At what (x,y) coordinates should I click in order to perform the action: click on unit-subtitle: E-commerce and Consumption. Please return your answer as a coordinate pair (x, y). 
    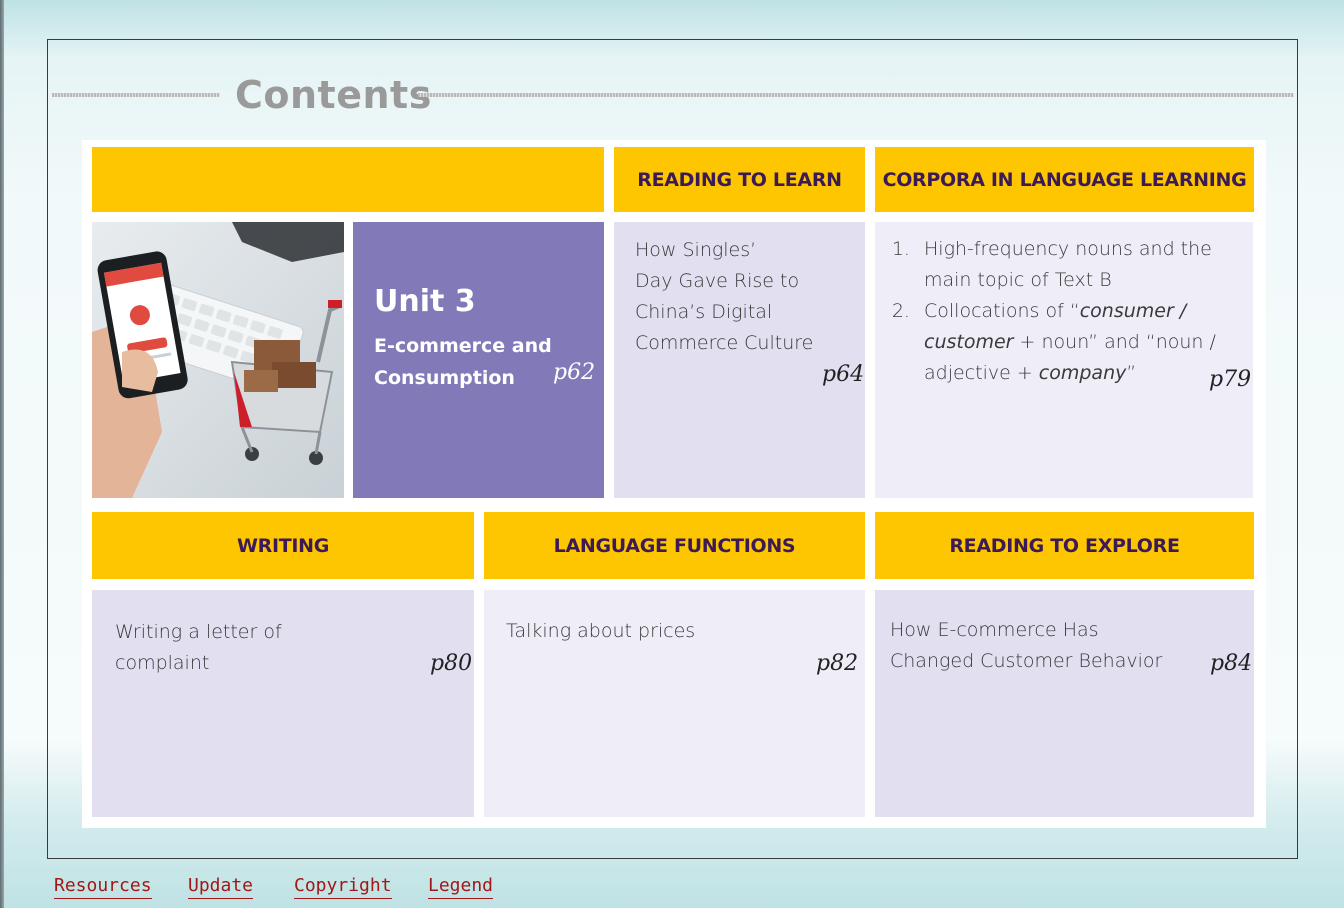
    Looking at the image, I should click on (463, 362).